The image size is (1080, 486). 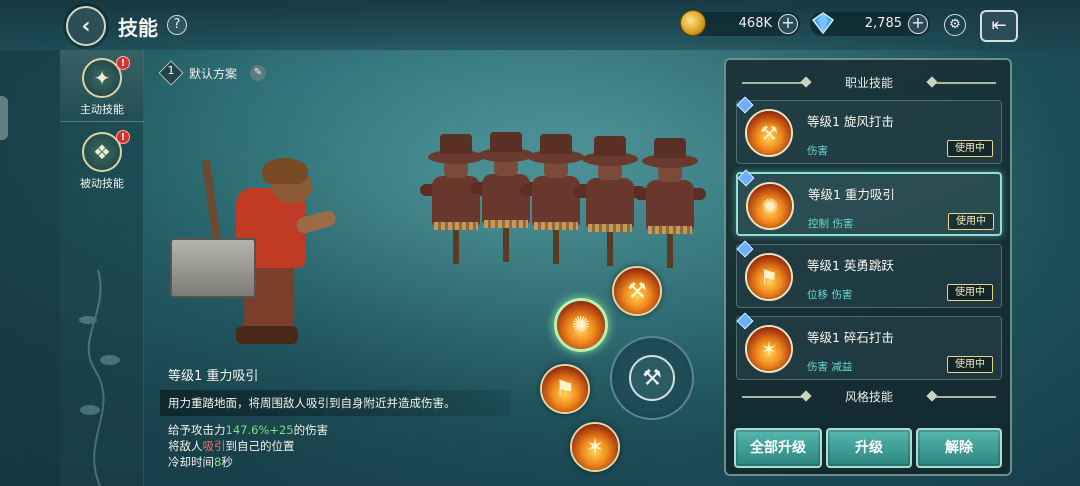 I want to click on section-header-class-skills: 职业技能, so click(x=869, y=83).